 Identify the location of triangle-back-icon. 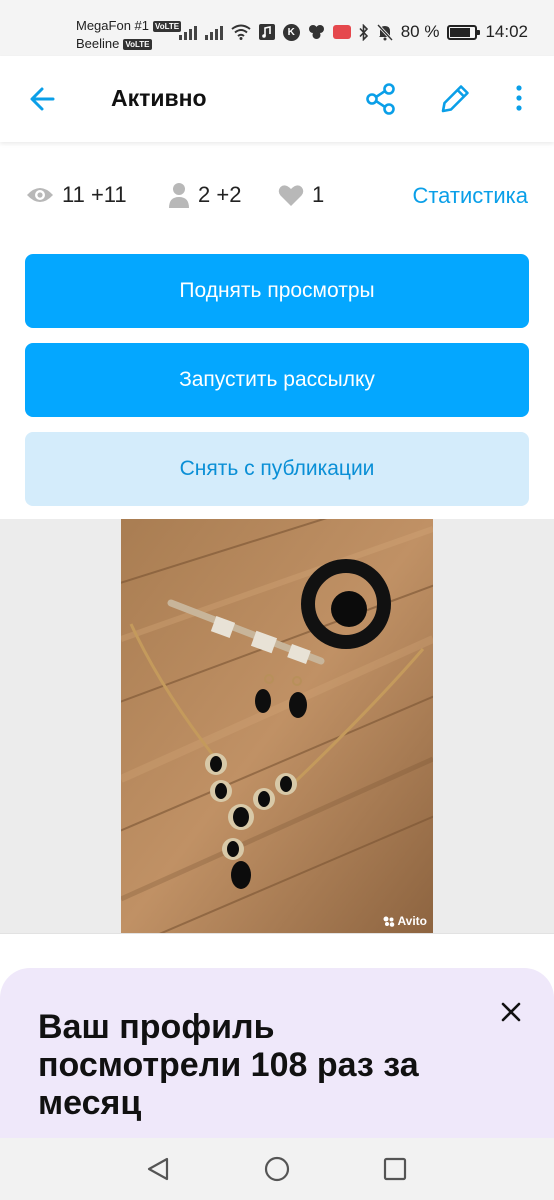
(158, 1169).